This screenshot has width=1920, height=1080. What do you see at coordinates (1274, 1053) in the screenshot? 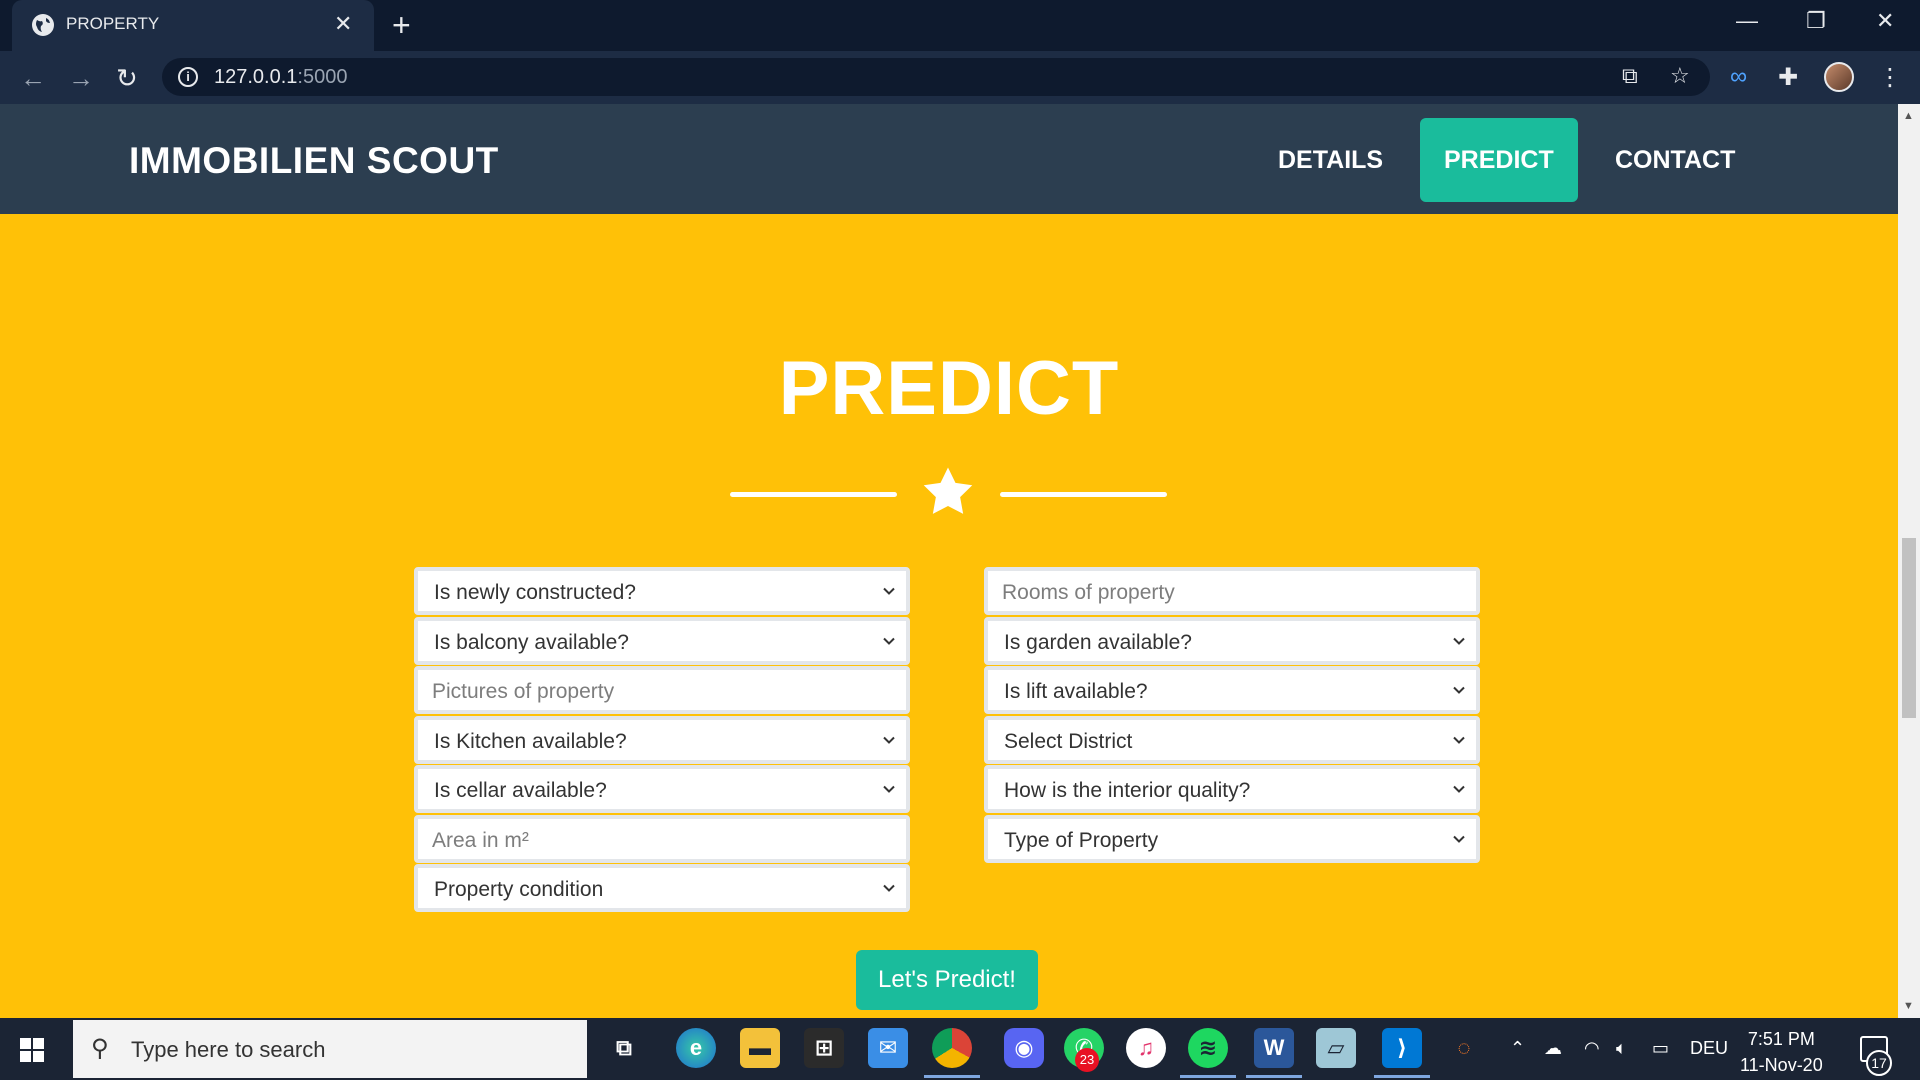
I see `word-icon: W` at bounding box center [1274, 1053].